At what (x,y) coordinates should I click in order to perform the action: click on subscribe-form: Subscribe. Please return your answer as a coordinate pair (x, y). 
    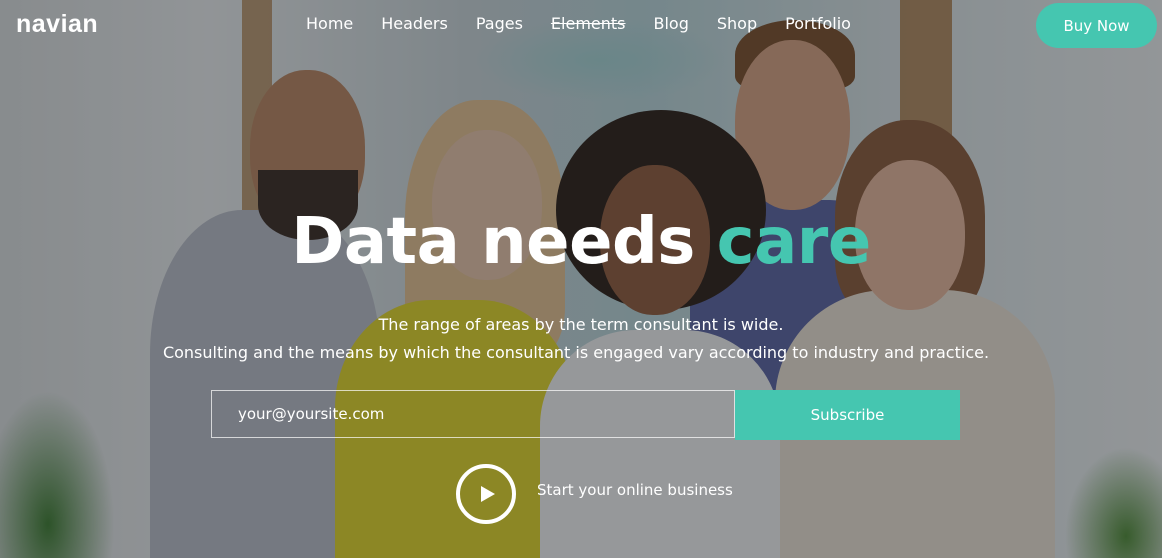
    Looking at the image, I should click on (585, 415).